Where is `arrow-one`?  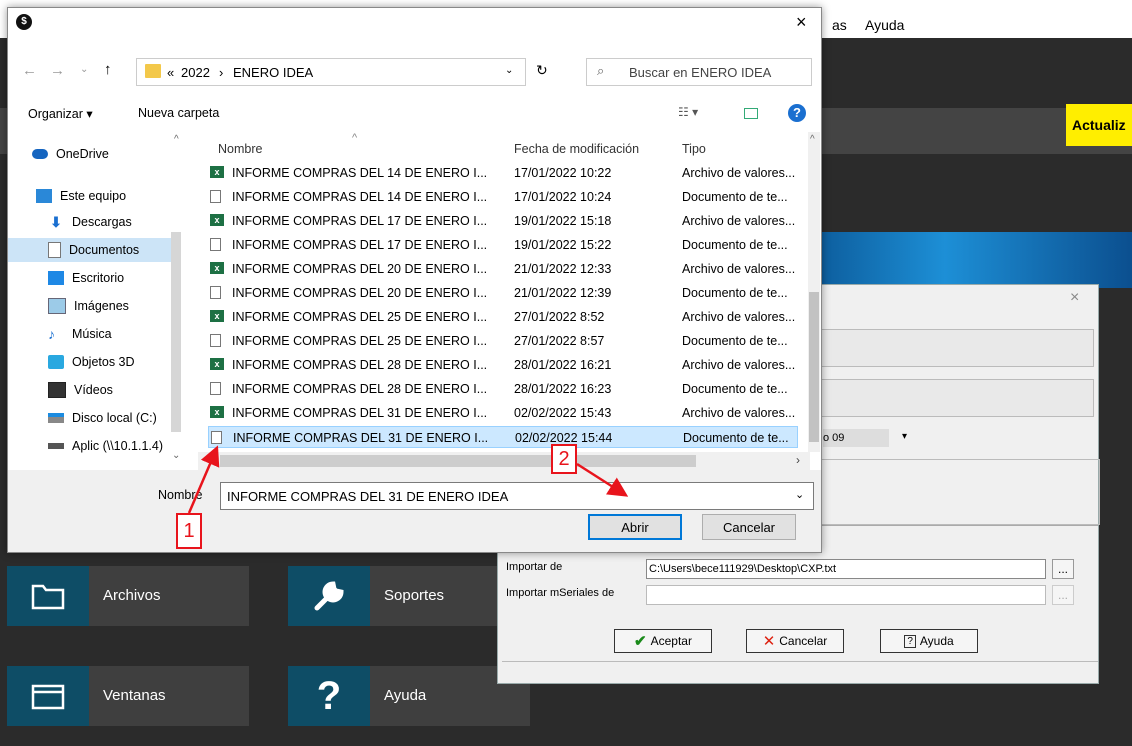 arrow-one is located at coordinates (203, 479).